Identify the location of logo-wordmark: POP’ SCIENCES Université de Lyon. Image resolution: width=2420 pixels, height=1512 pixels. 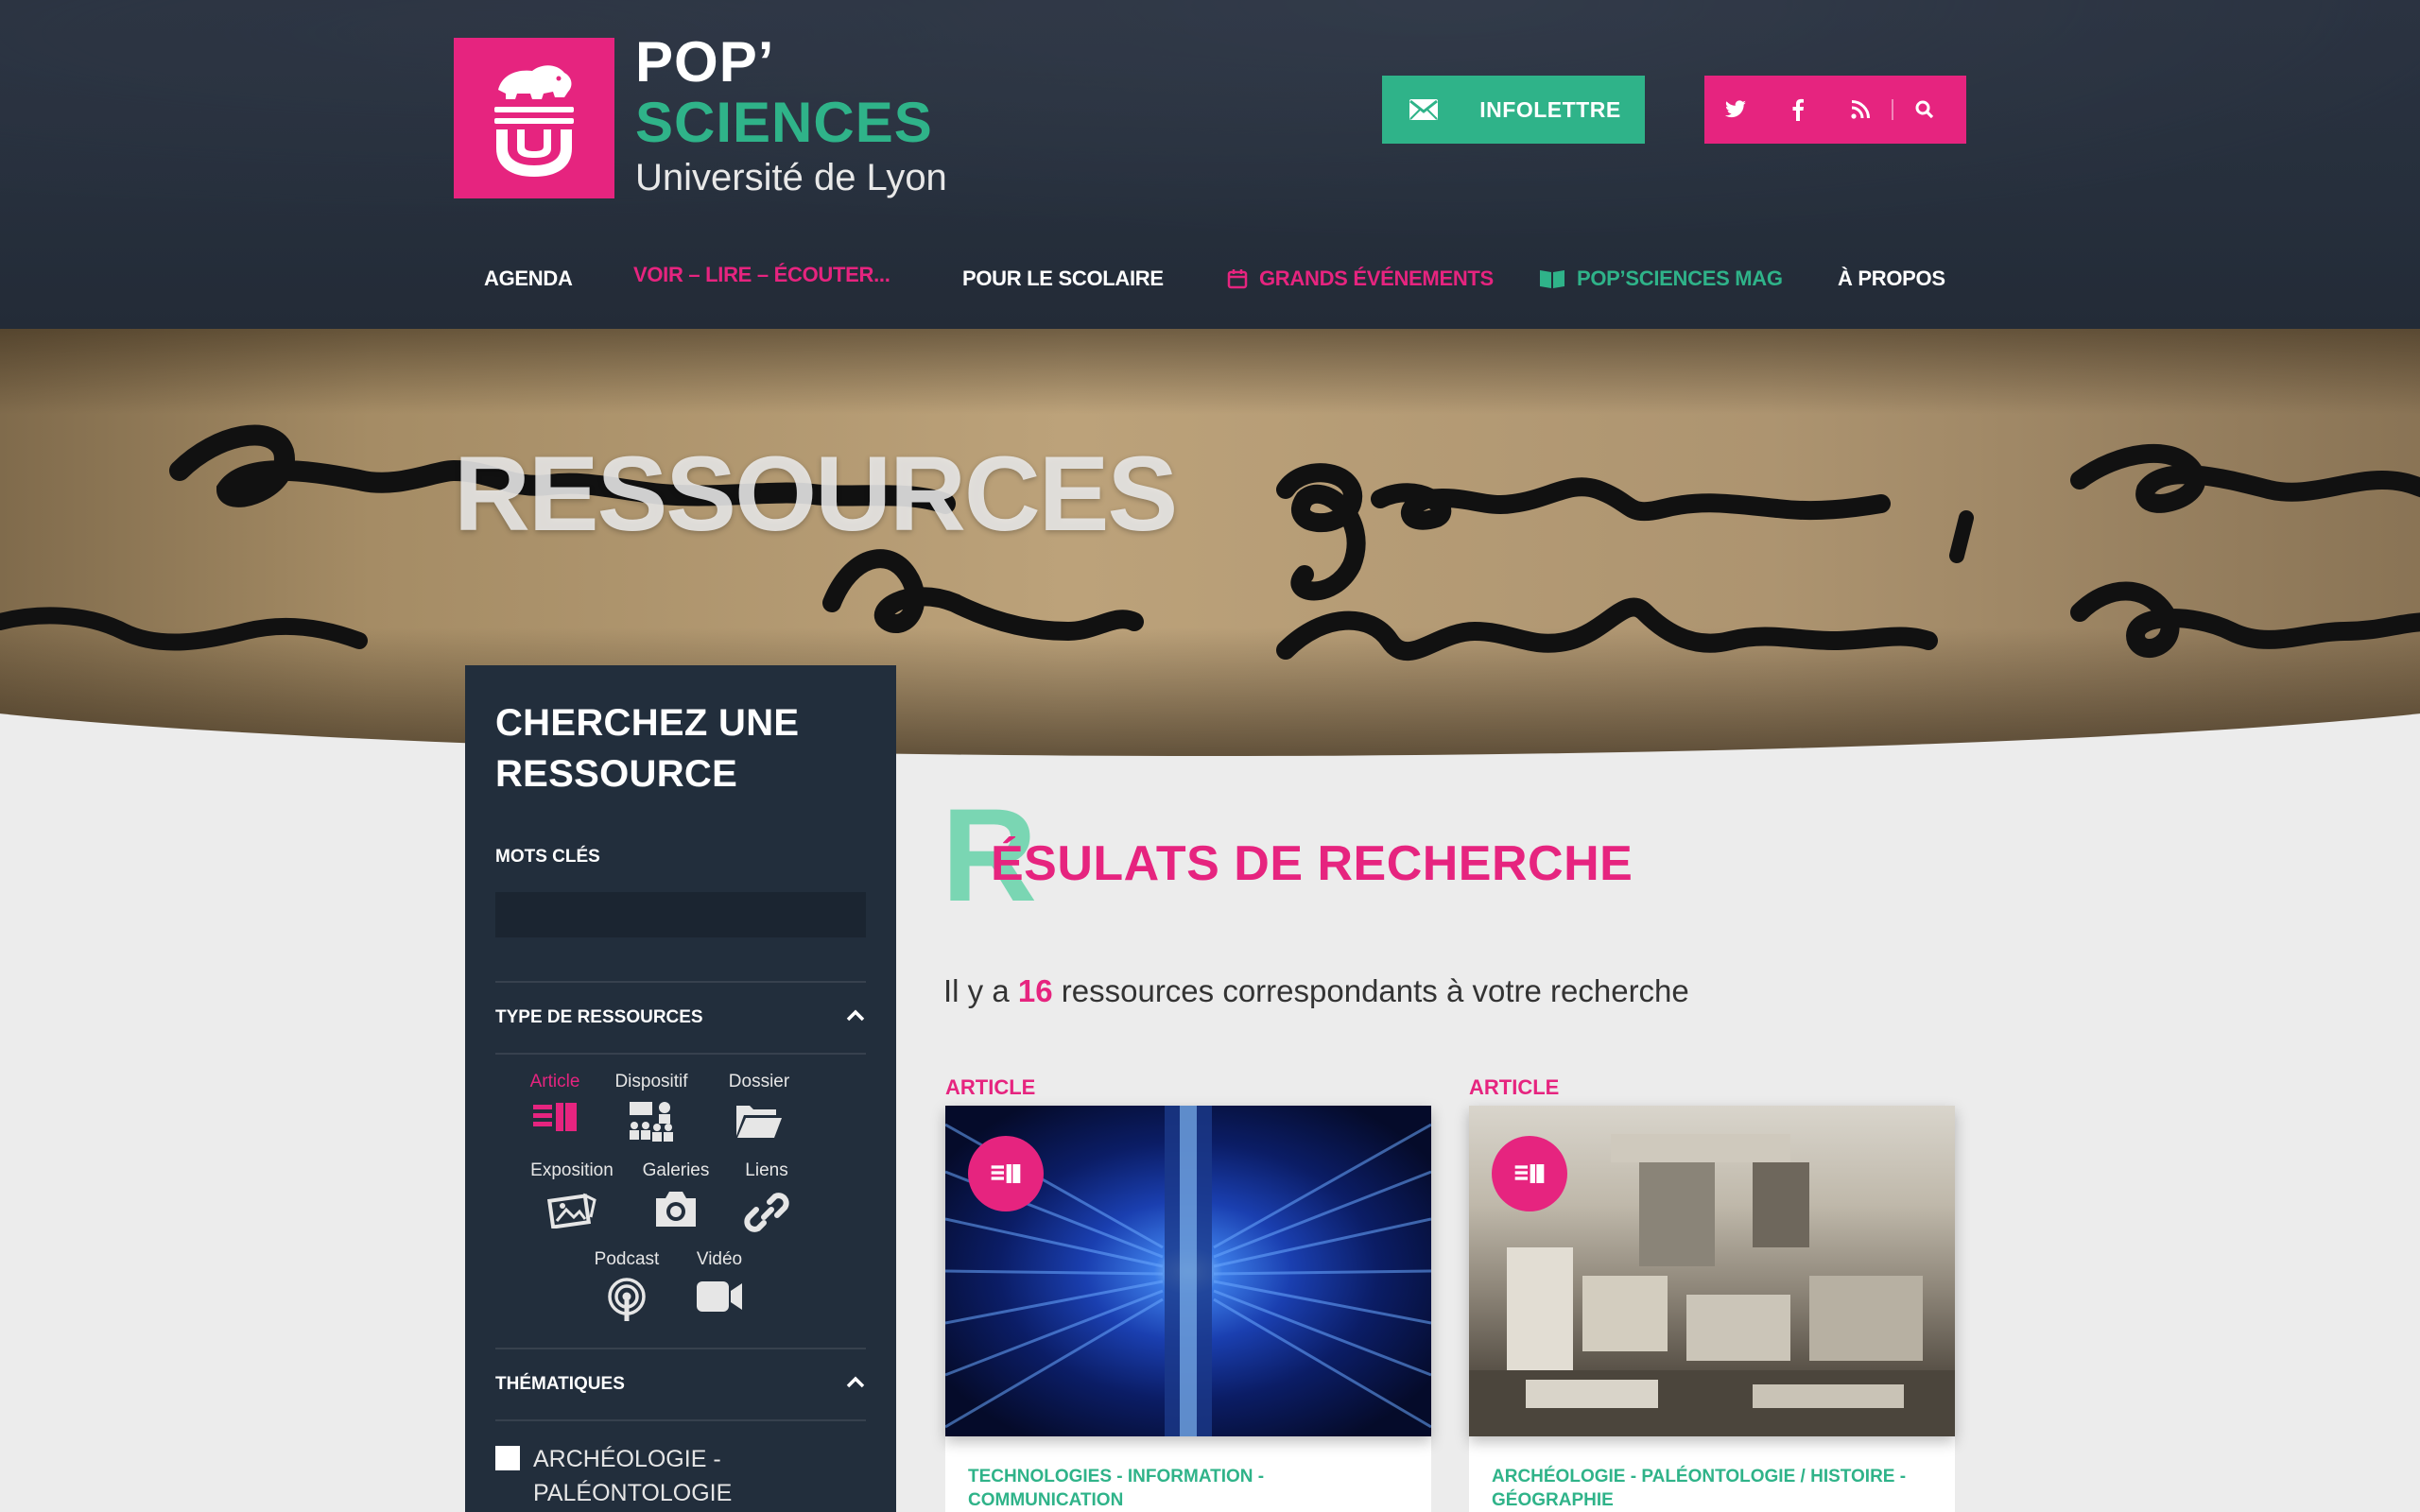
(791, 117).